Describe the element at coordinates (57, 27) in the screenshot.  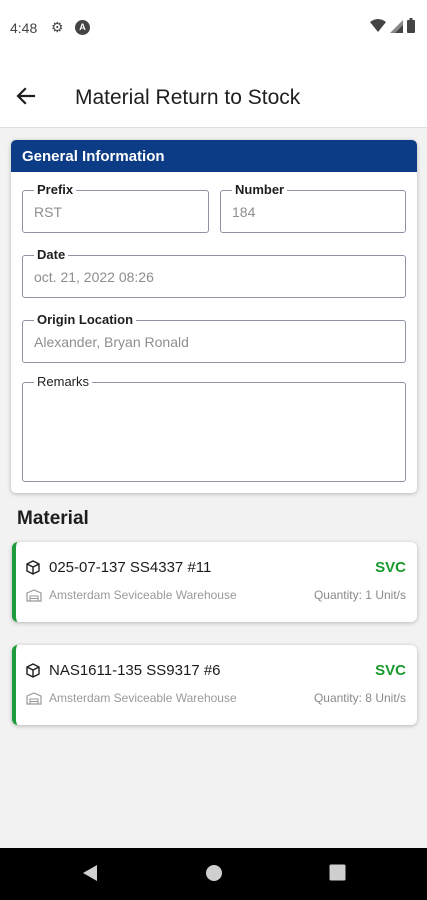
I see `settings-gear-icon: ⚙` at that location.